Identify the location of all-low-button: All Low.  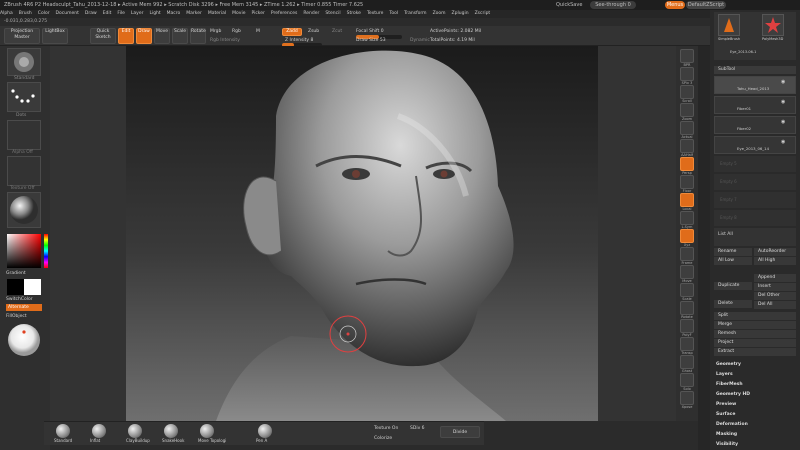
(733, 261).